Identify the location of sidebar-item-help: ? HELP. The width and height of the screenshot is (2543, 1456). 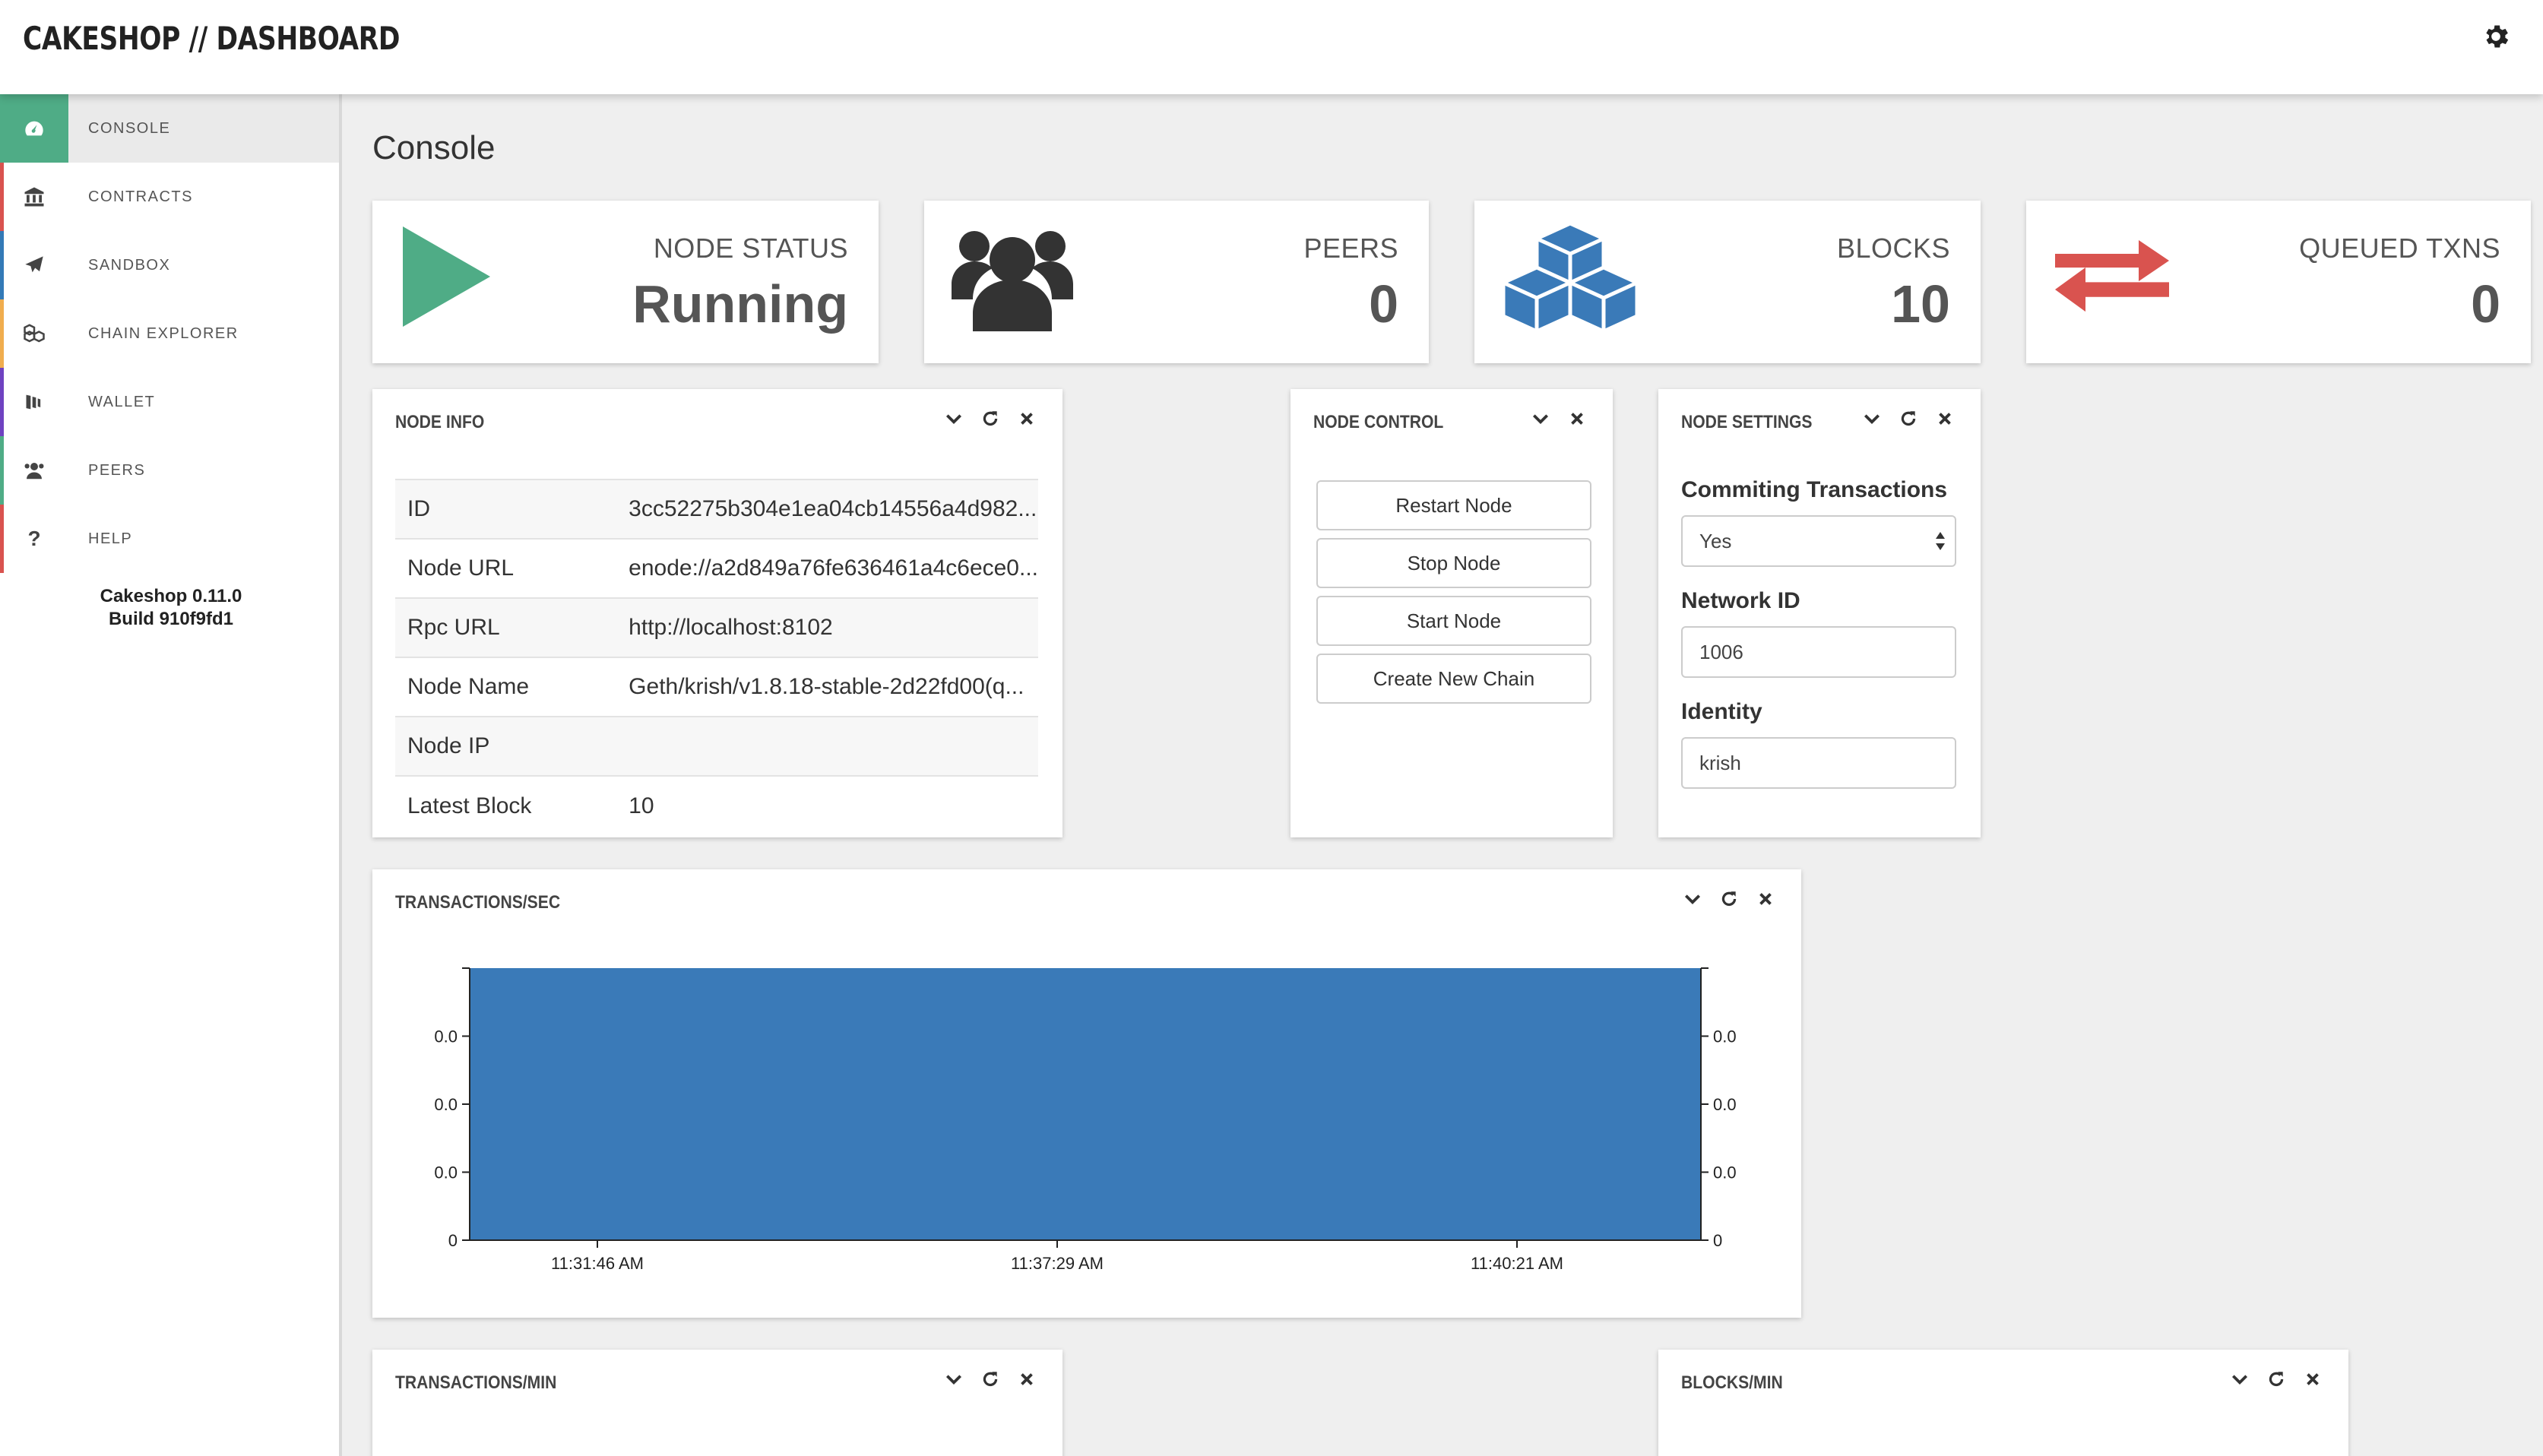
(169, 539).